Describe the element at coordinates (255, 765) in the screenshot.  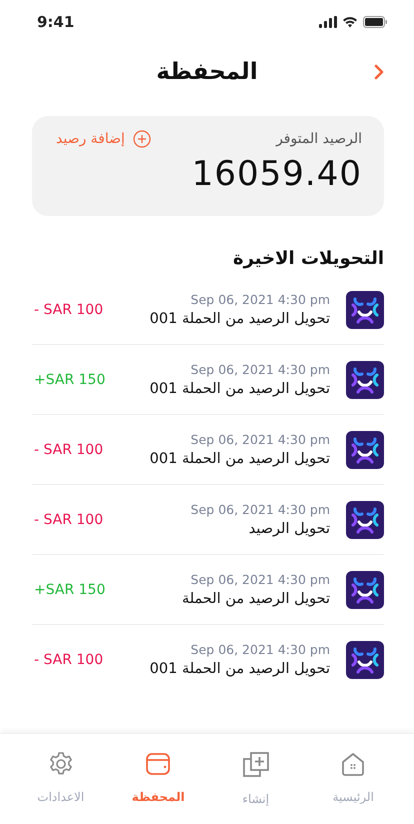
I see `add-square-icon` at that location.